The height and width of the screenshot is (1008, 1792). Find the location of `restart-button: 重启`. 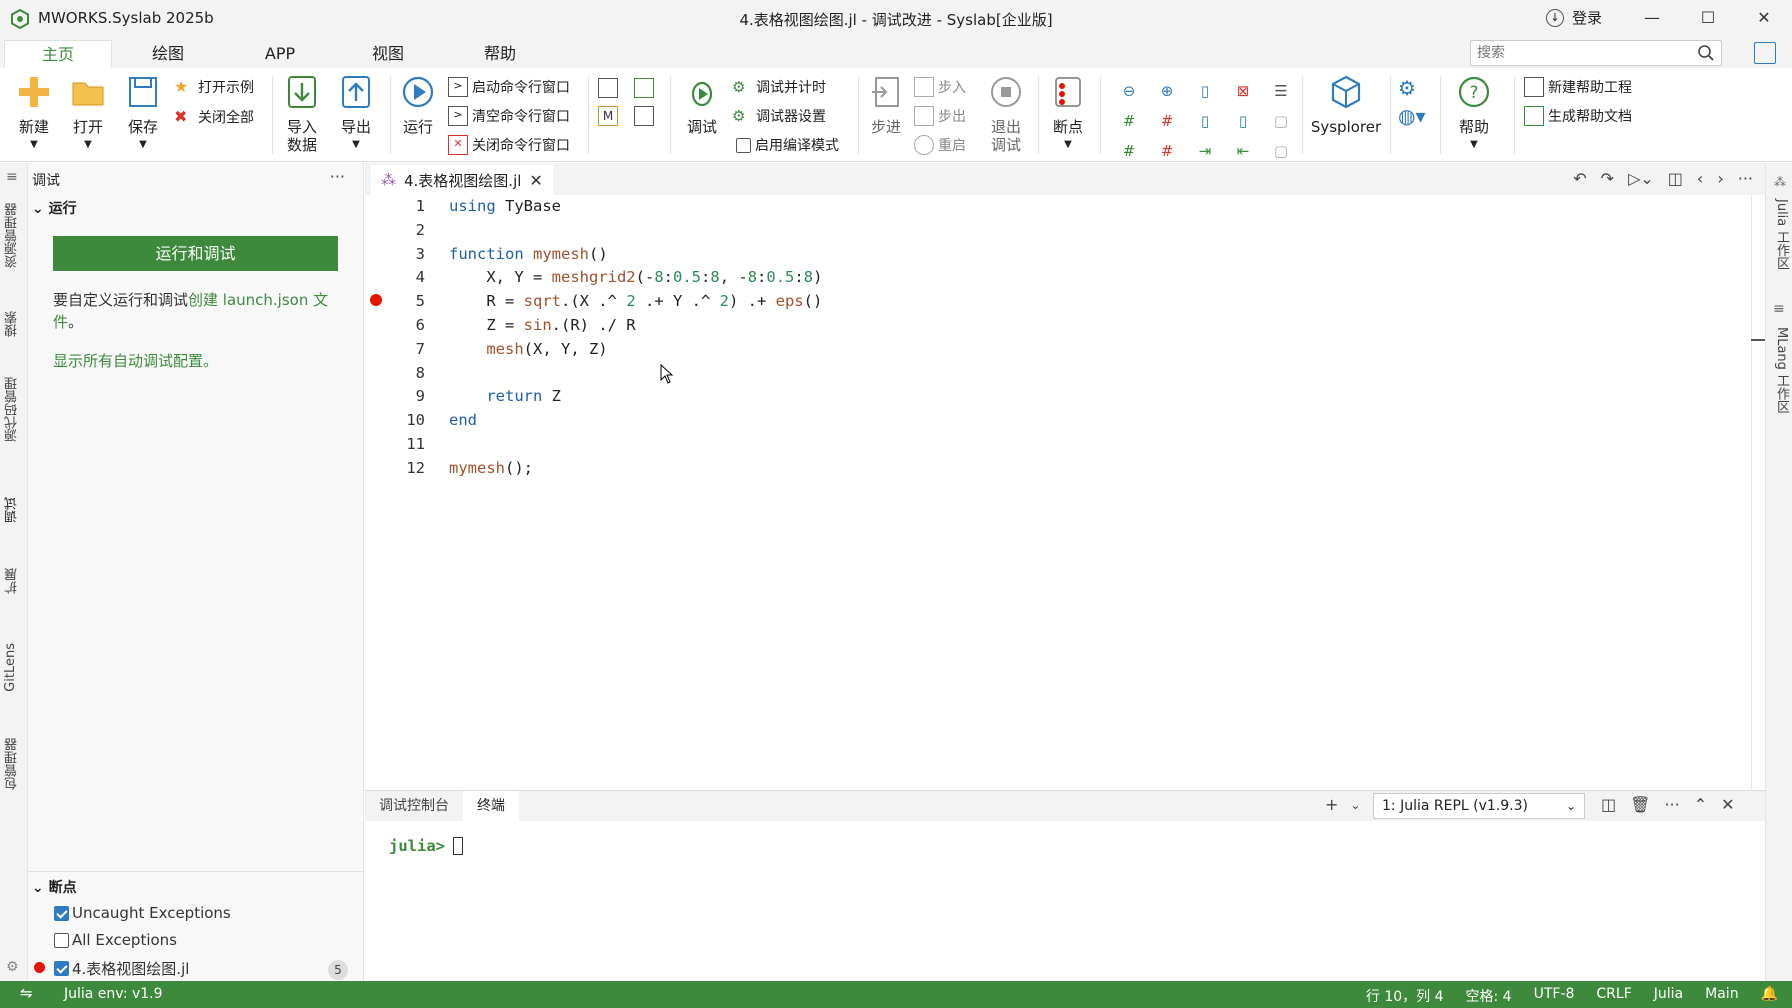

restart-button: 重启 is located at coordinates (940, 145).